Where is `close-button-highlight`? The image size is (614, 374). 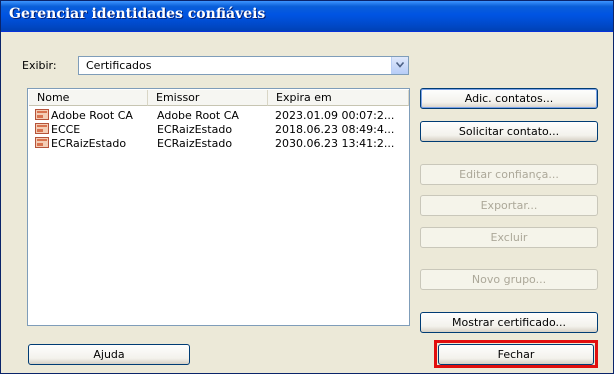
close-button-highlight is located at coordinates (516, 354).